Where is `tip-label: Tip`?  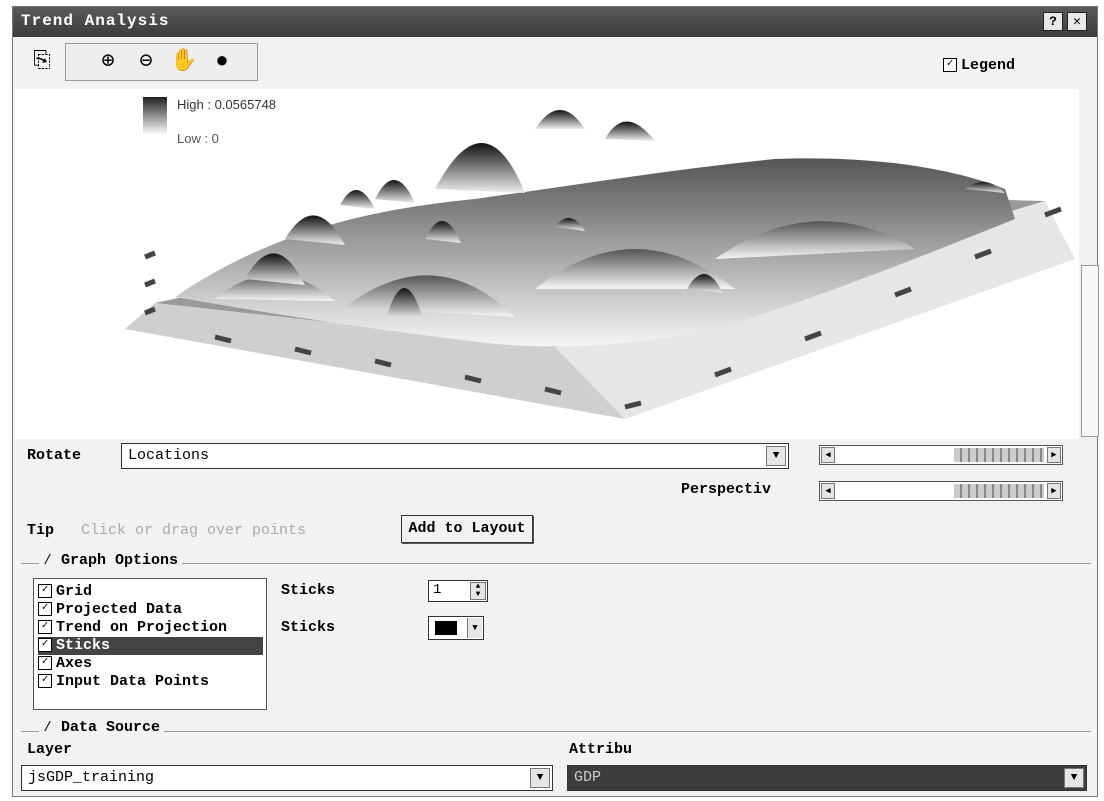
tip-label: Tip is located at coordinates (41, 530).